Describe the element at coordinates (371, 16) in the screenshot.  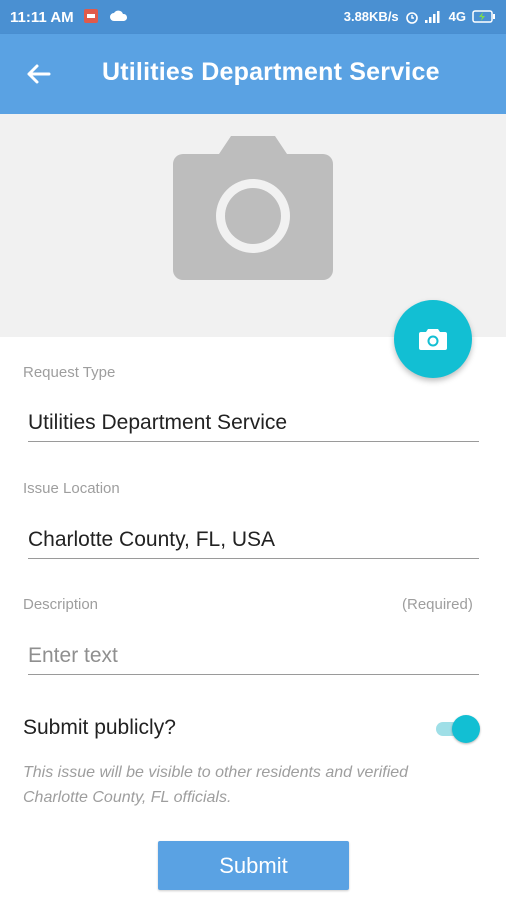
I see `network-speed: 3.88KB/s` at that location.